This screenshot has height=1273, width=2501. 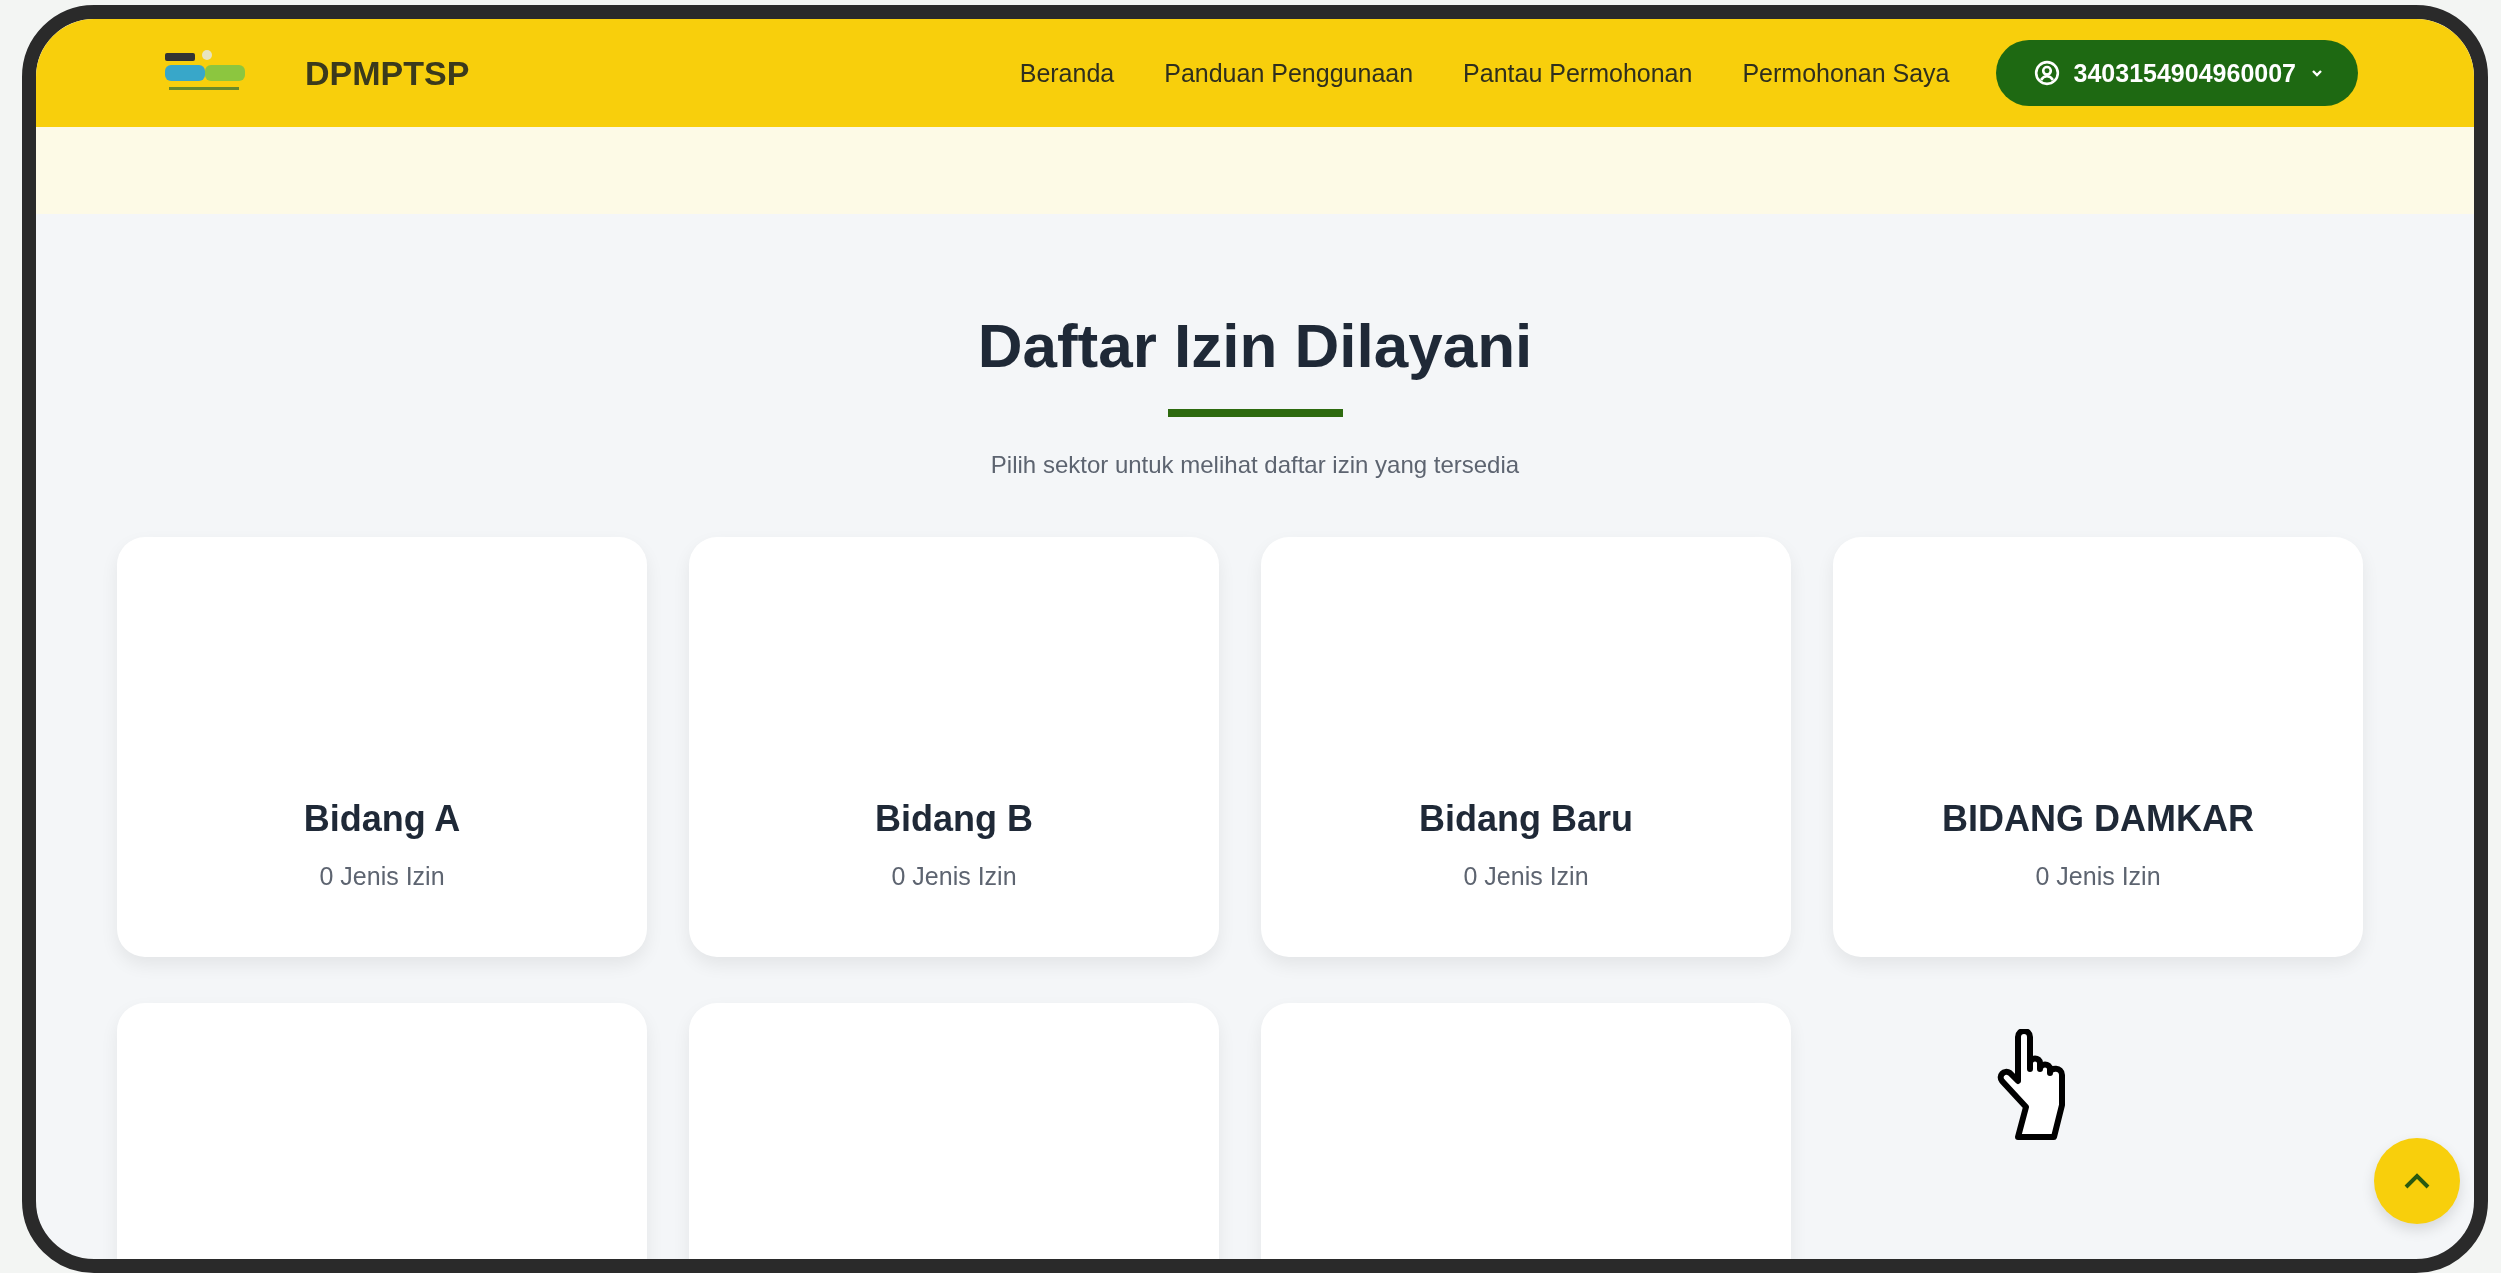 I want to click on brand-name: DPMPTSP, so click(x=387, y=73).